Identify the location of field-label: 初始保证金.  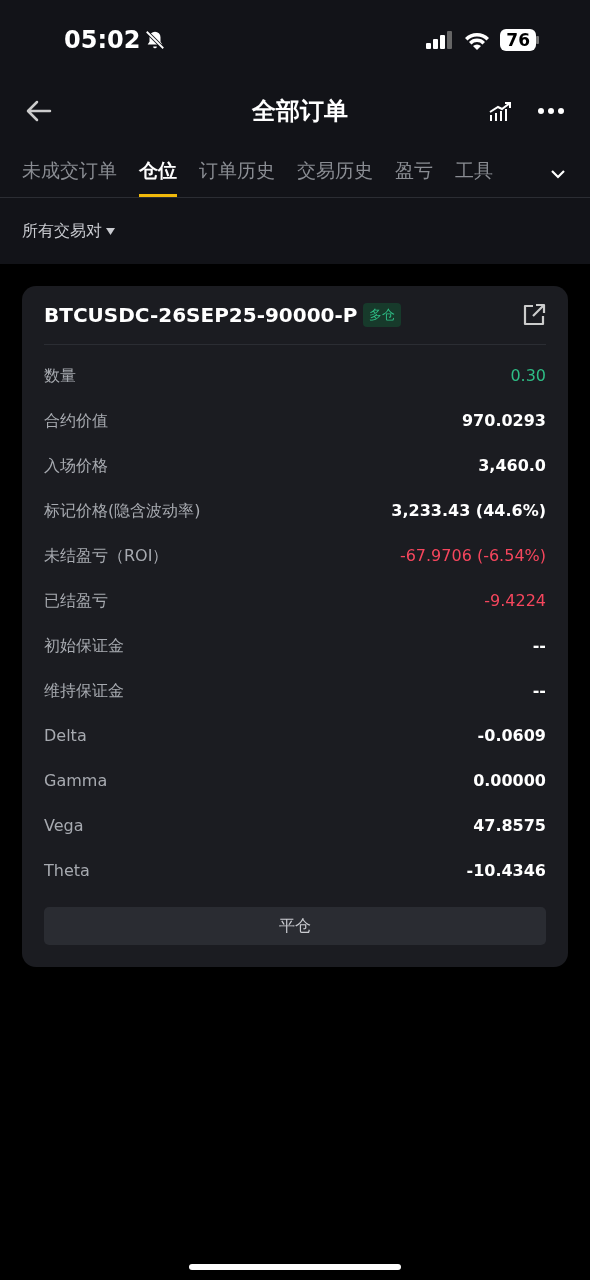
(84, 645).